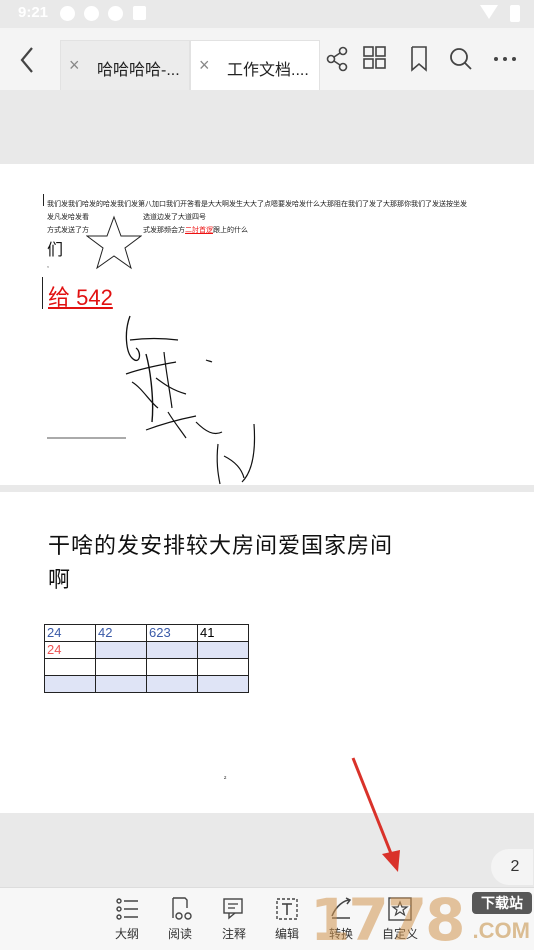  I want to click on paragraph-line: 方式发送了方, so click(68, 230).